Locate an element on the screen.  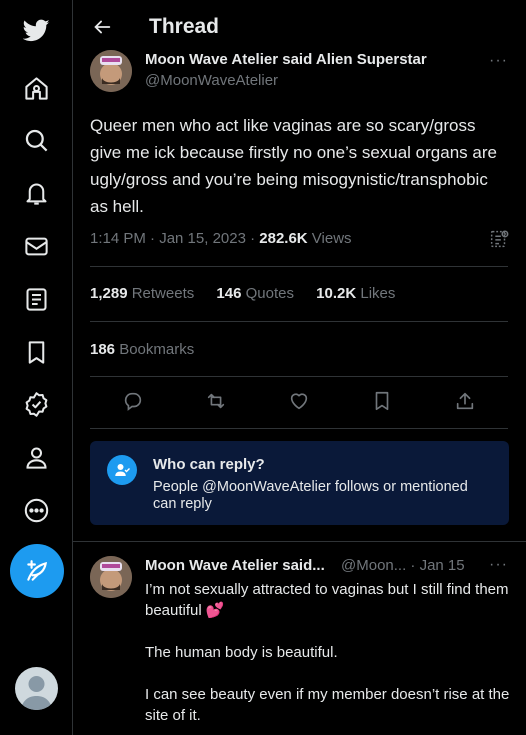
reply-paragraph: The human body is beautiful. is located at coordinates (241, 652).